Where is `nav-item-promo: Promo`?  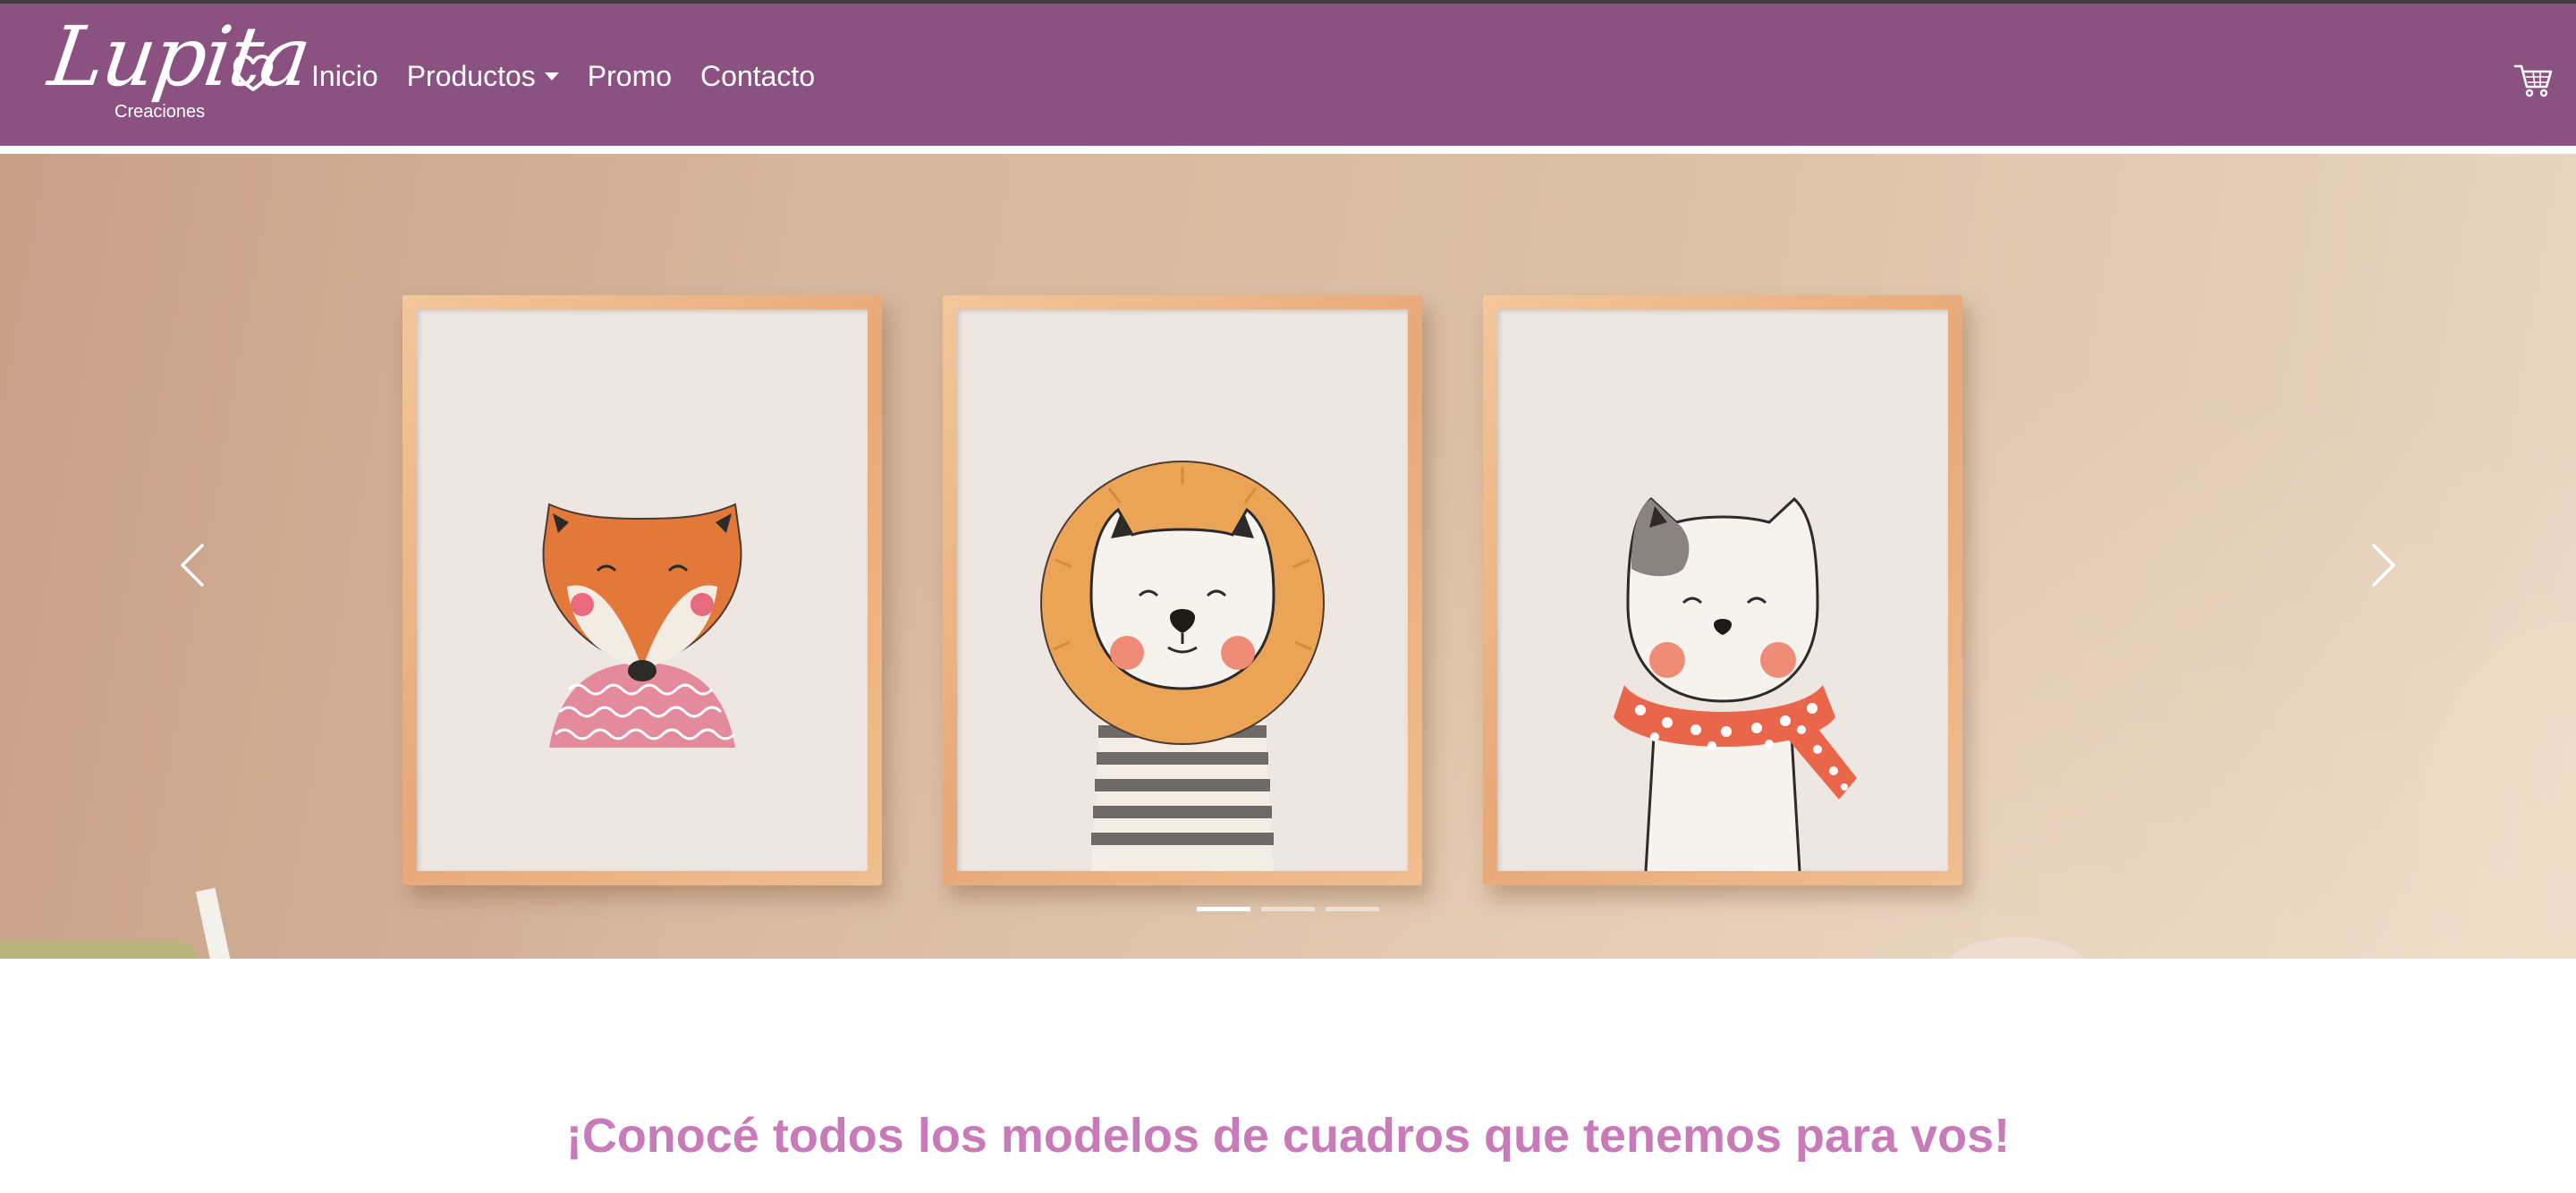
nav-item-promo: Promo is located at coordinates (629, 76).